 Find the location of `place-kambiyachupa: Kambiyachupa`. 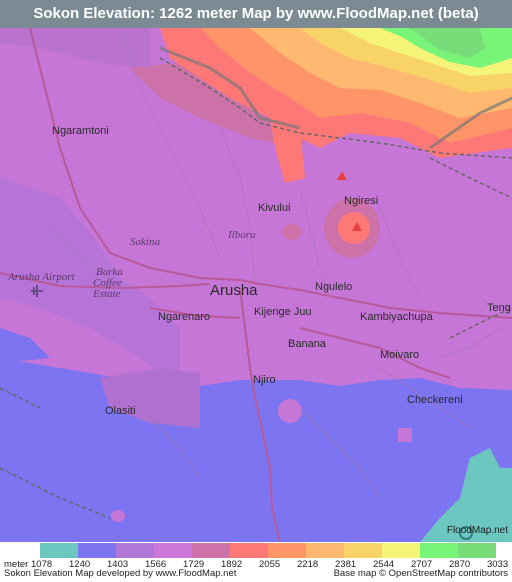

place-kambiyachupa: Kambiyachupa is located at coordinates (397, 317).